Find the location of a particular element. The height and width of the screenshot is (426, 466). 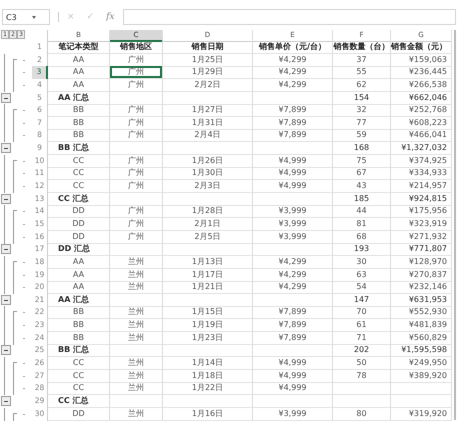

header-cell: 销售地区 is located at coordinates (136, 47).